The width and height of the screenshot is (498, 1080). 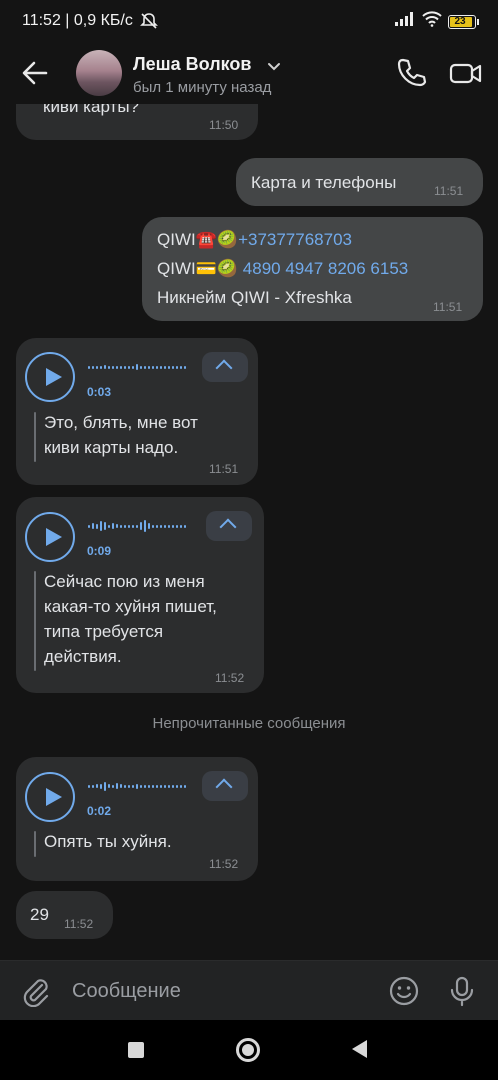 I want to click on paperclip-icon, so click(x=36, y=993).